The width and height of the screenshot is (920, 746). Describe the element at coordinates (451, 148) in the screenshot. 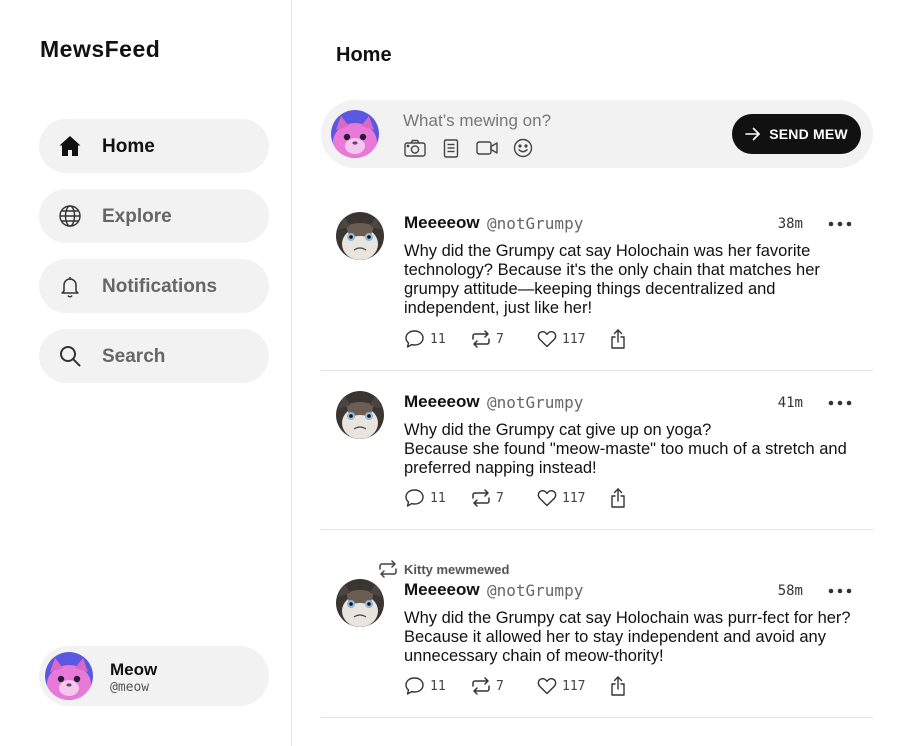

I see `document-icon` at that location.